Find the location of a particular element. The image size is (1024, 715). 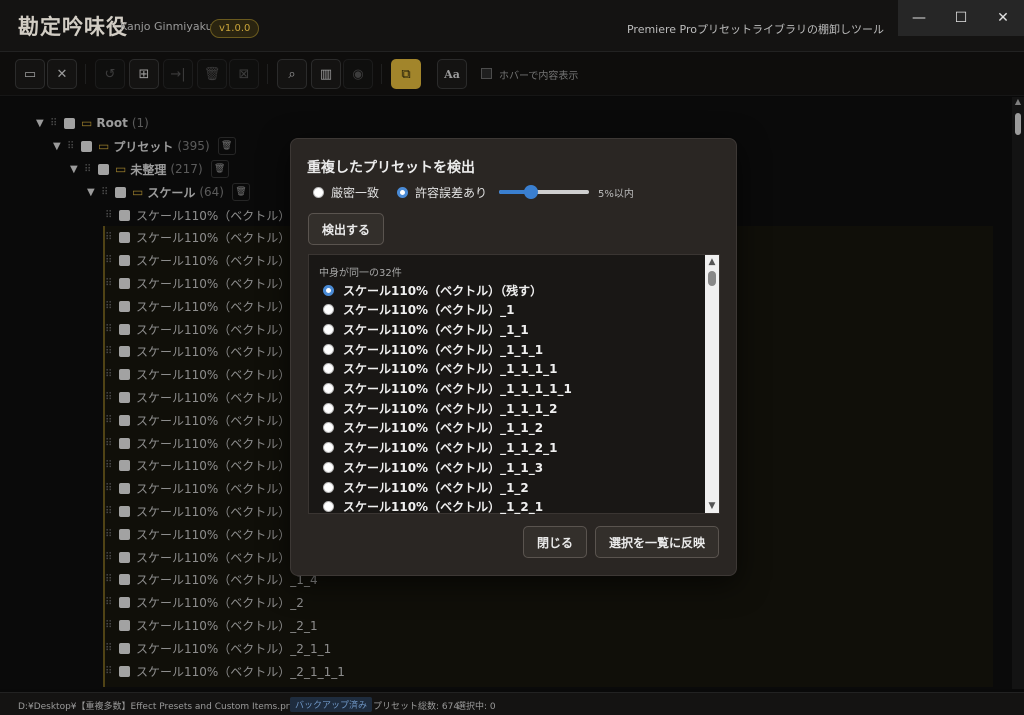

app-title: 勘定吟味役 is located at coordinates (73, 26).